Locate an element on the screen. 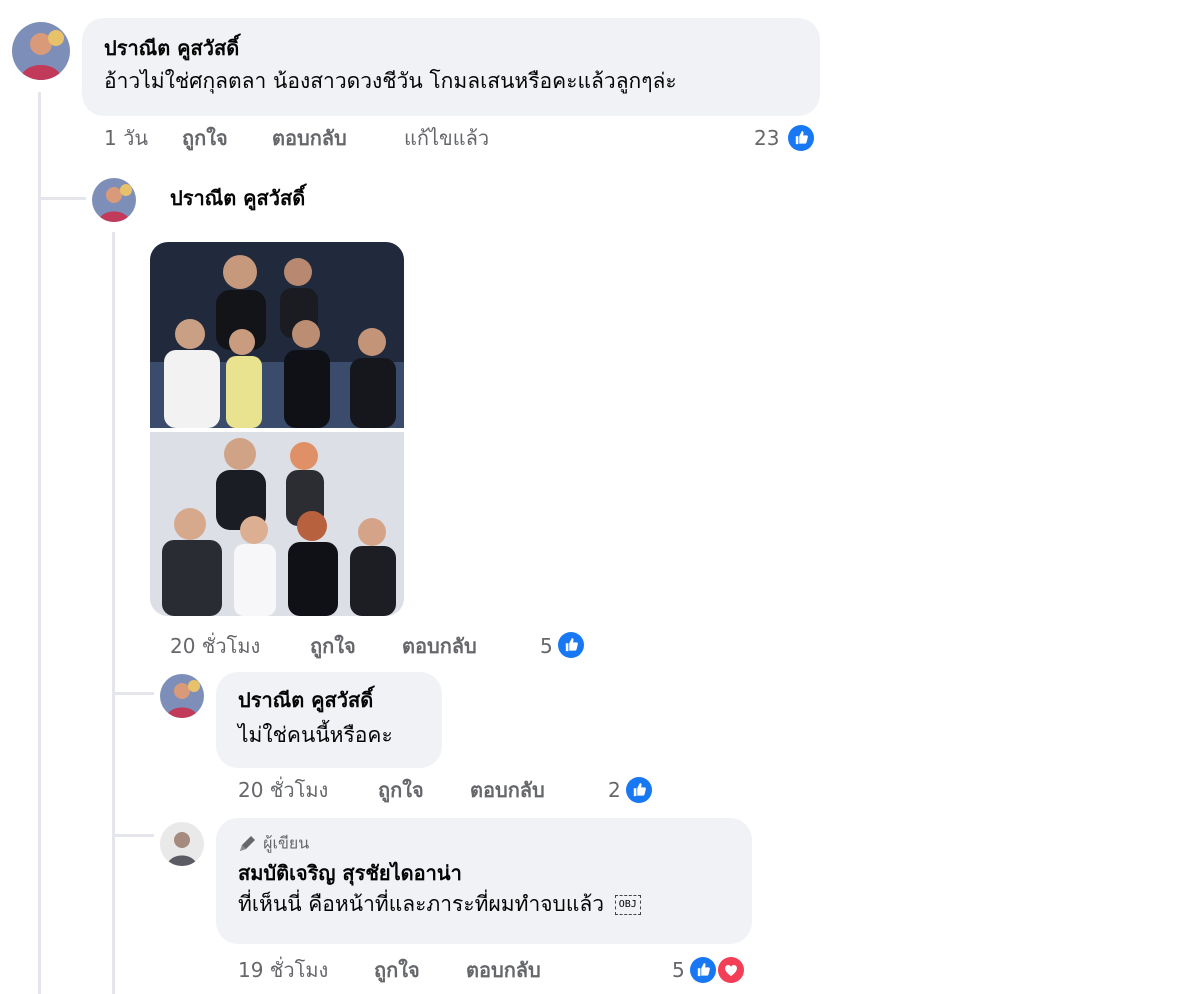 The width and height of the screenshot is (1200, 994). obj-emoji: OBJ is located at coordinates (627, 904).